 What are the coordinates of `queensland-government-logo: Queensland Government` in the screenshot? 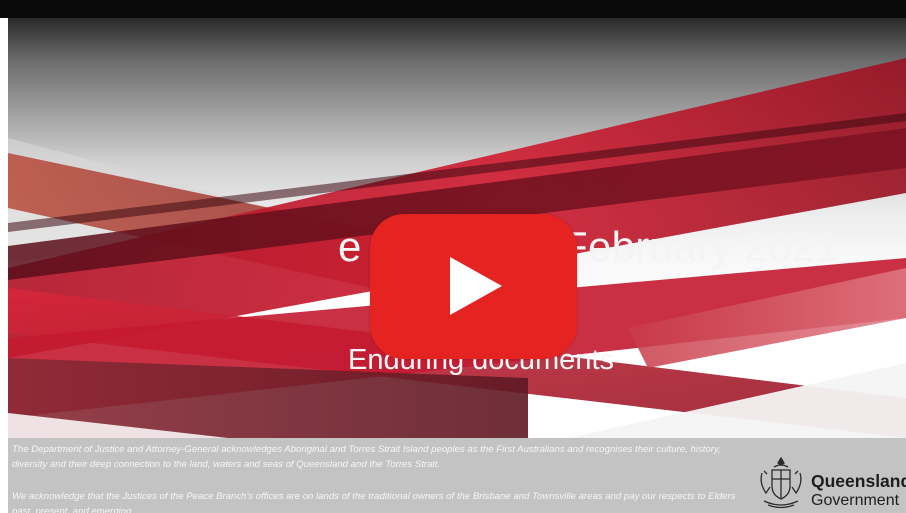 It's located at (831, 484).